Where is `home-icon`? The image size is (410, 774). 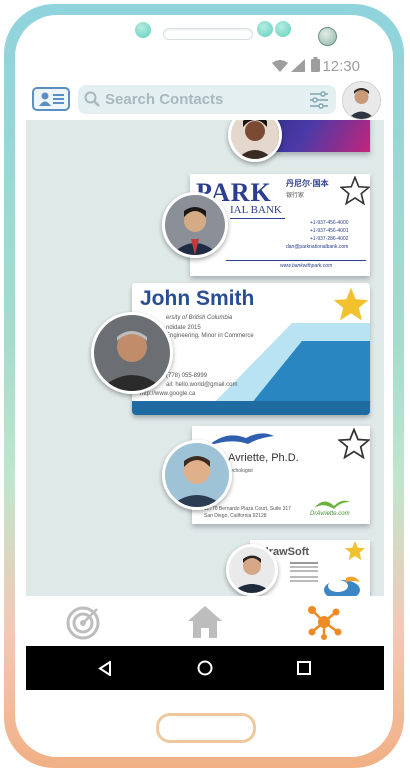
home-icon is located at coordinates (205, 622).